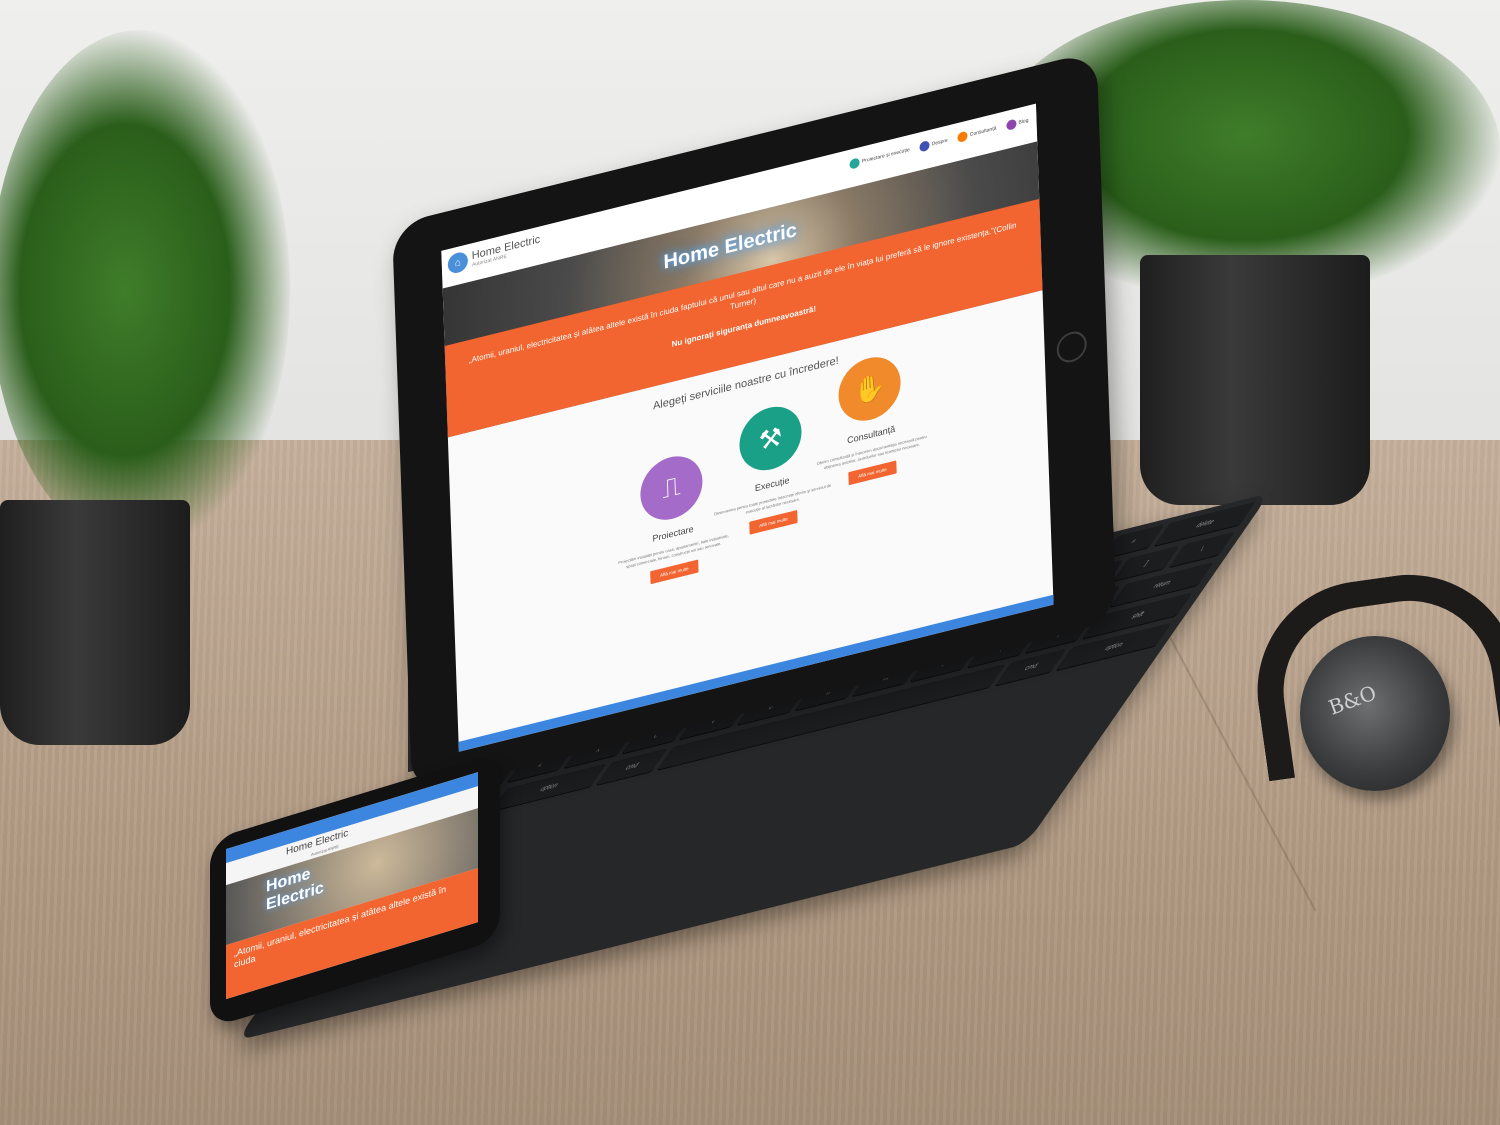 This screenshot has width=1500, height=1125. I want to click on lightbulb-icon, so click(855, 163).